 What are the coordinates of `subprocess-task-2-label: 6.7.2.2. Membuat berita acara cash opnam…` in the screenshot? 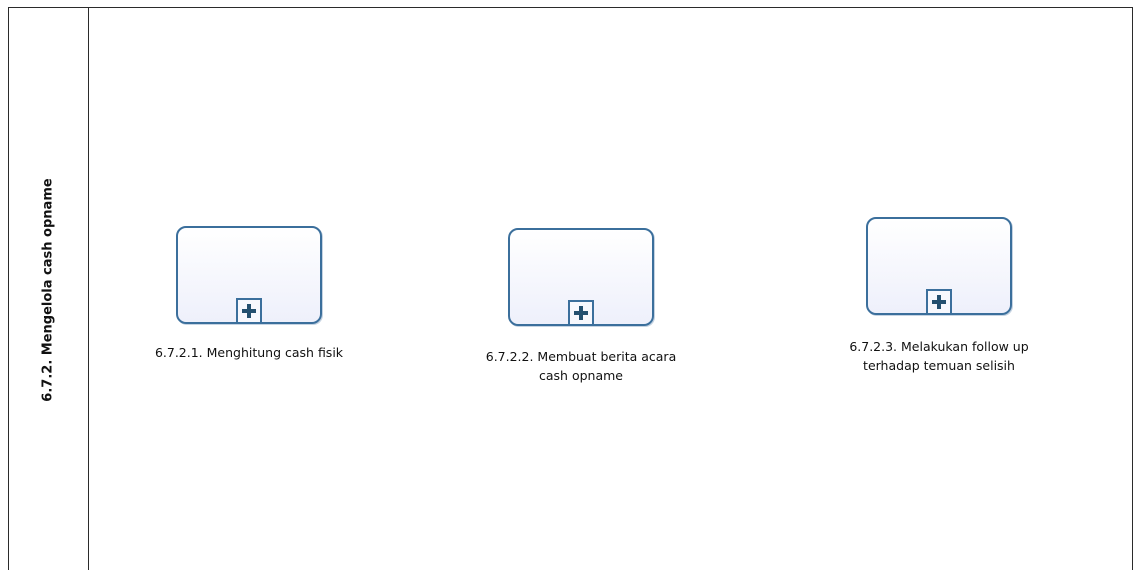 It's located at (581, 366).